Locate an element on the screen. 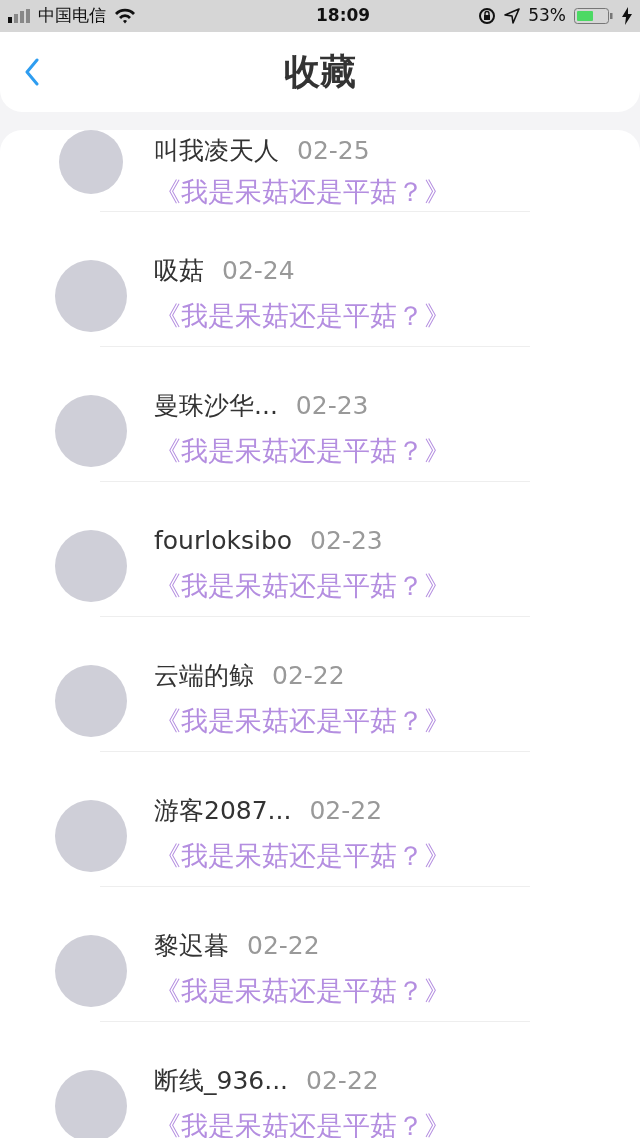  post-date: 02-25 is located at coordinates (333, 151).